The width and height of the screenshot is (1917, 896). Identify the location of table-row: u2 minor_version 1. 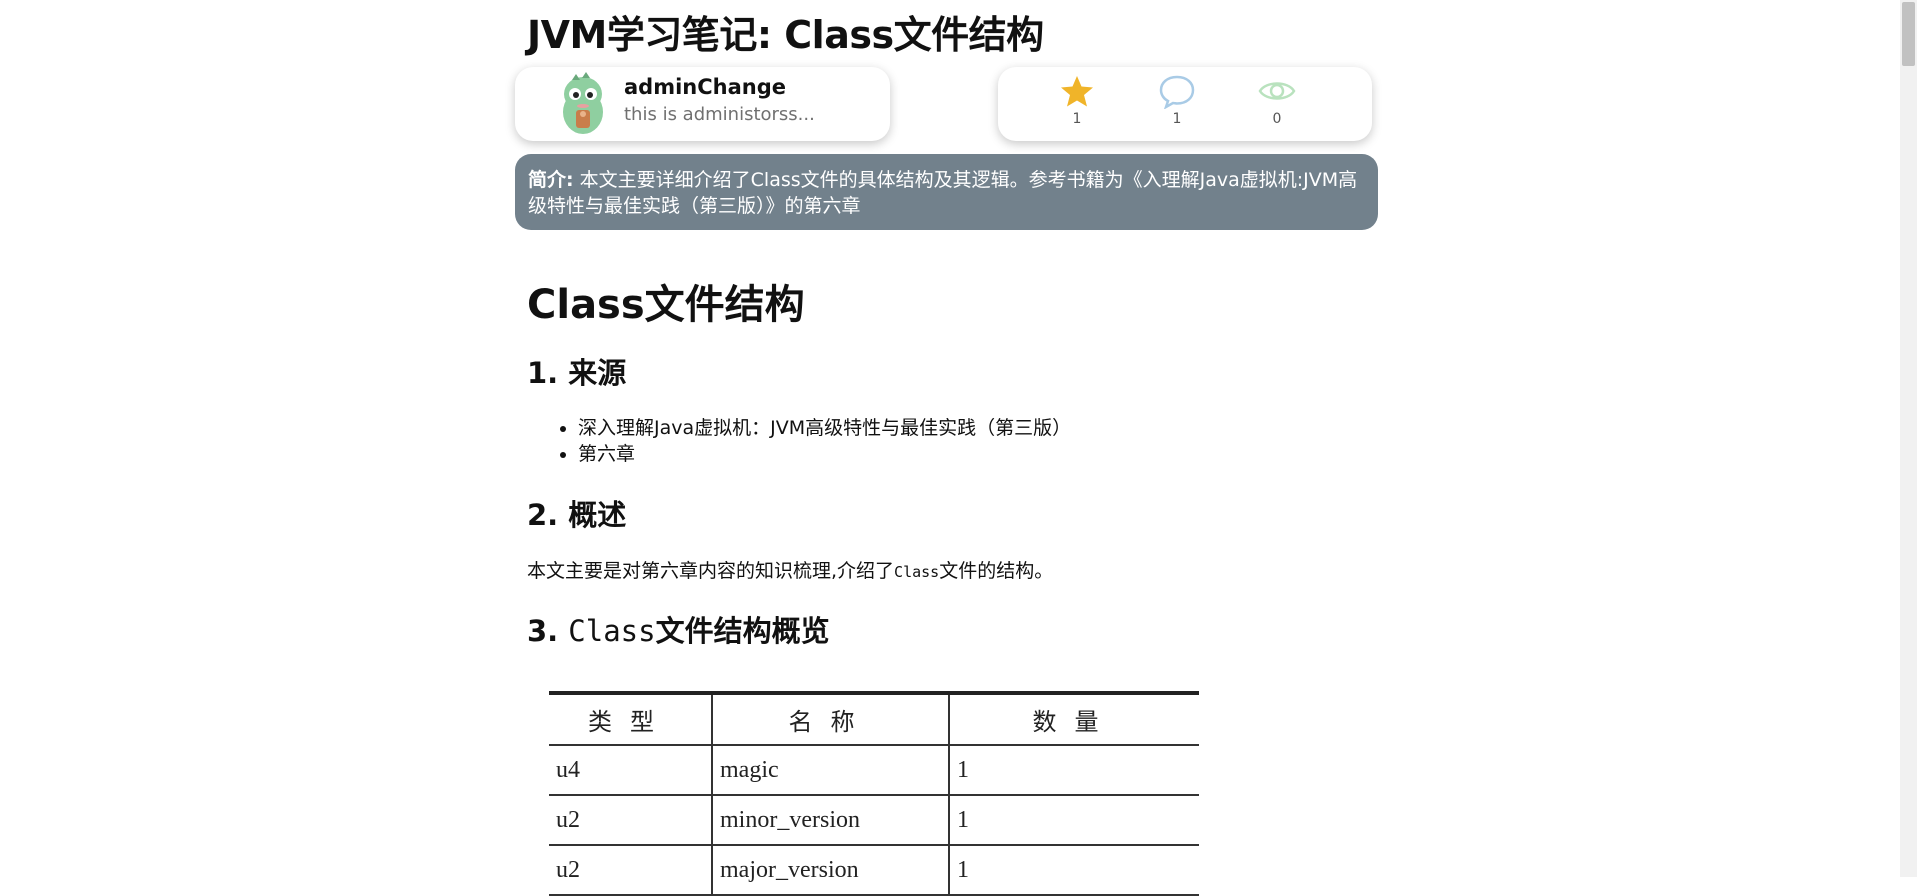
(874, 820).